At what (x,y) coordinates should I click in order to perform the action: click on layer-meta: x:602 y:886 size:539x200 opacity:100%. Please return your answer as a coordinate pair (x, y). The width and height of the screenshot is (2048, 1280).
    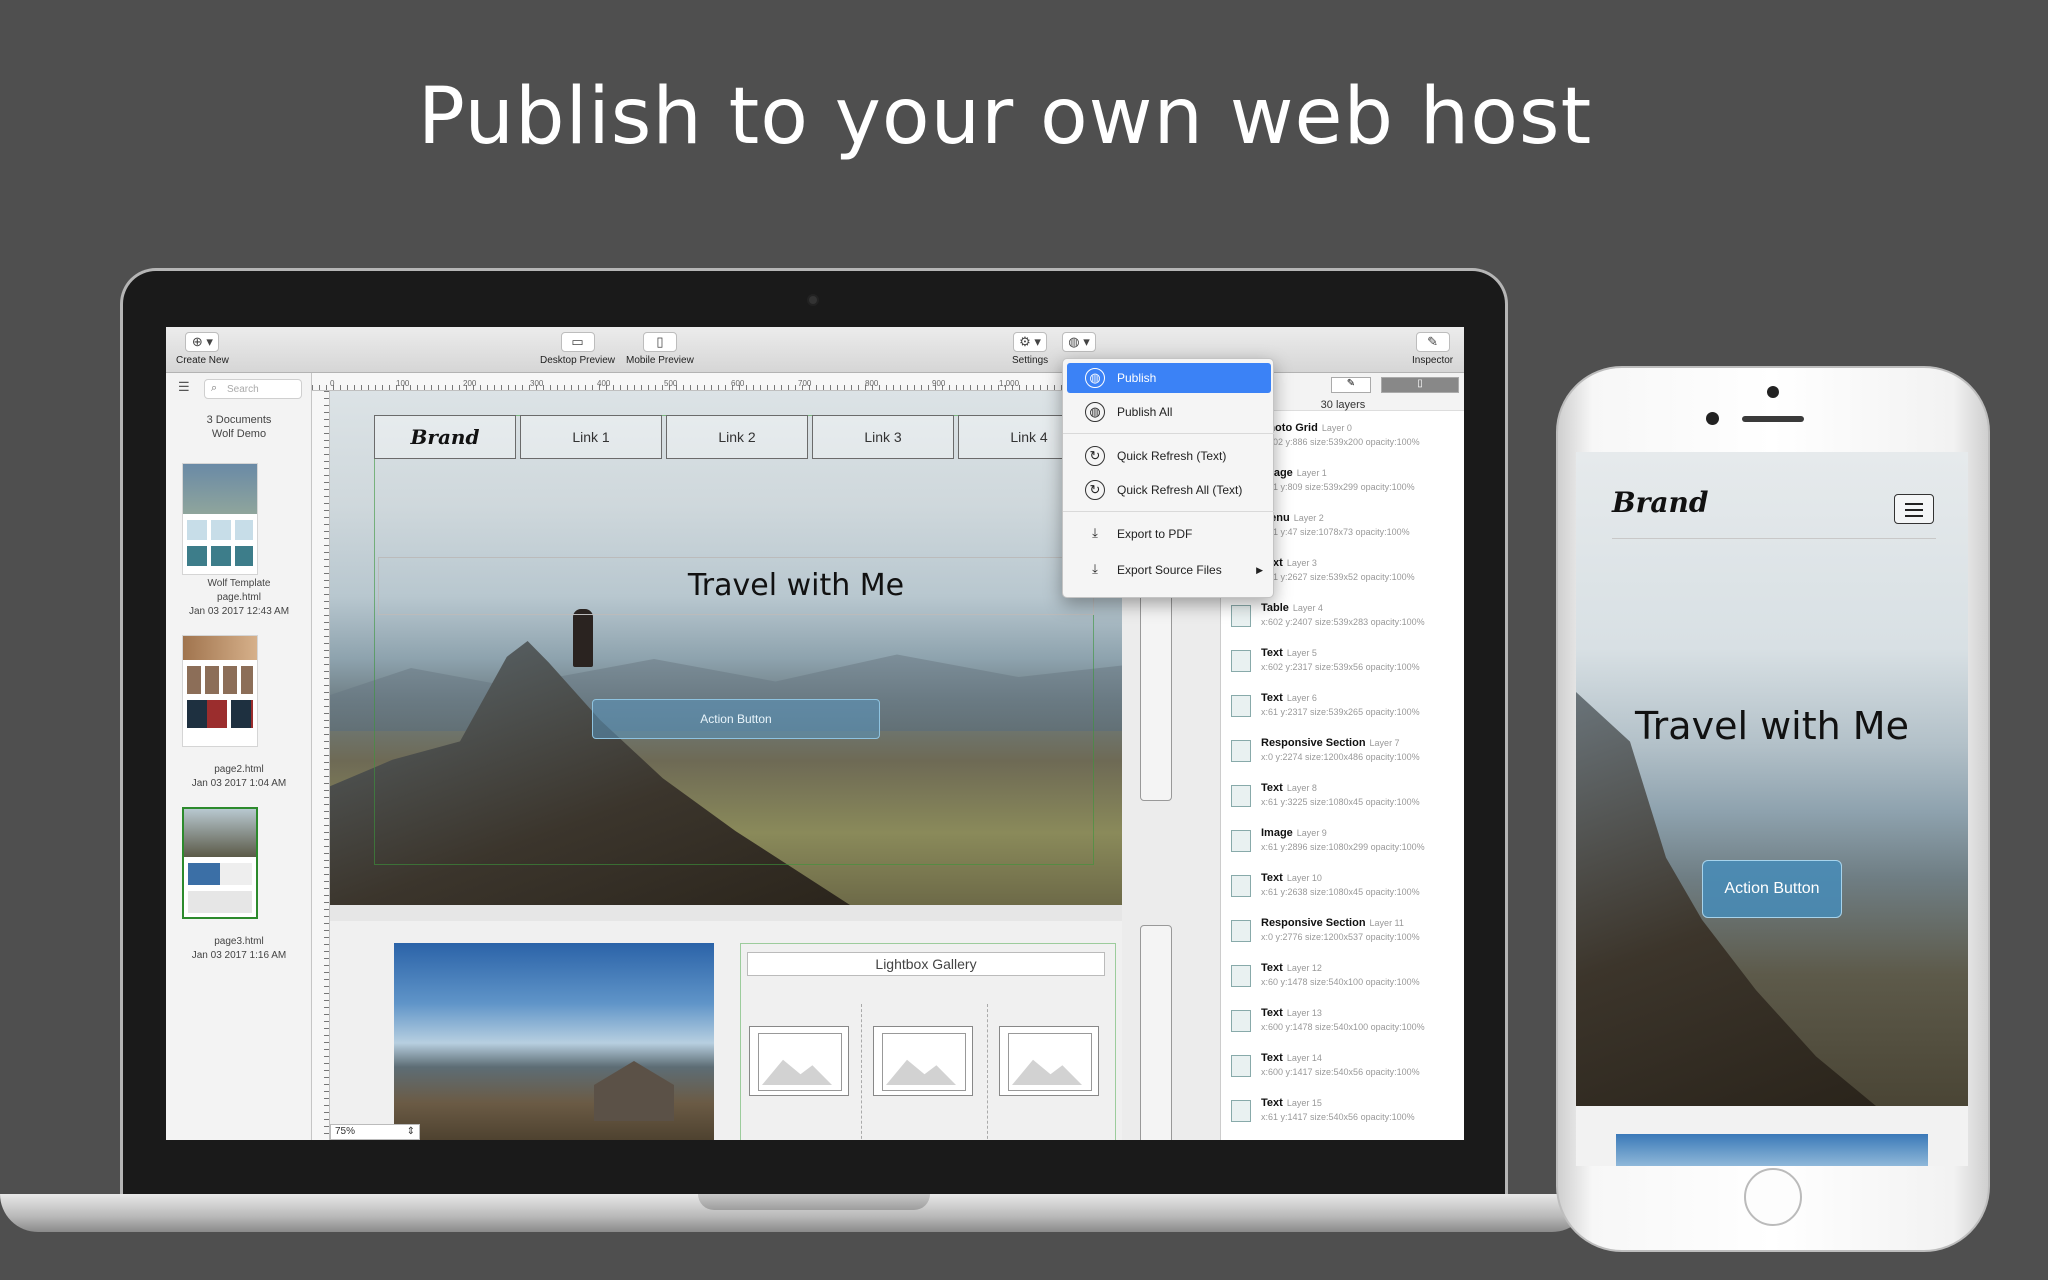
    Looking at the image, I should click on (1340, 442).